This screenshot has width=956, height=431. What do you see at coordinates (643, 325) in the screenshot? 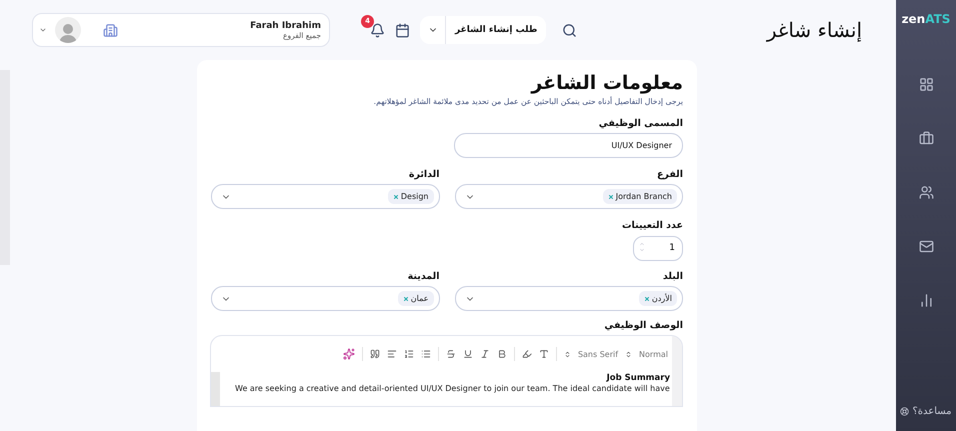
I see `field-label: الوصف الوظيفي` at bounding box center [643, 325].